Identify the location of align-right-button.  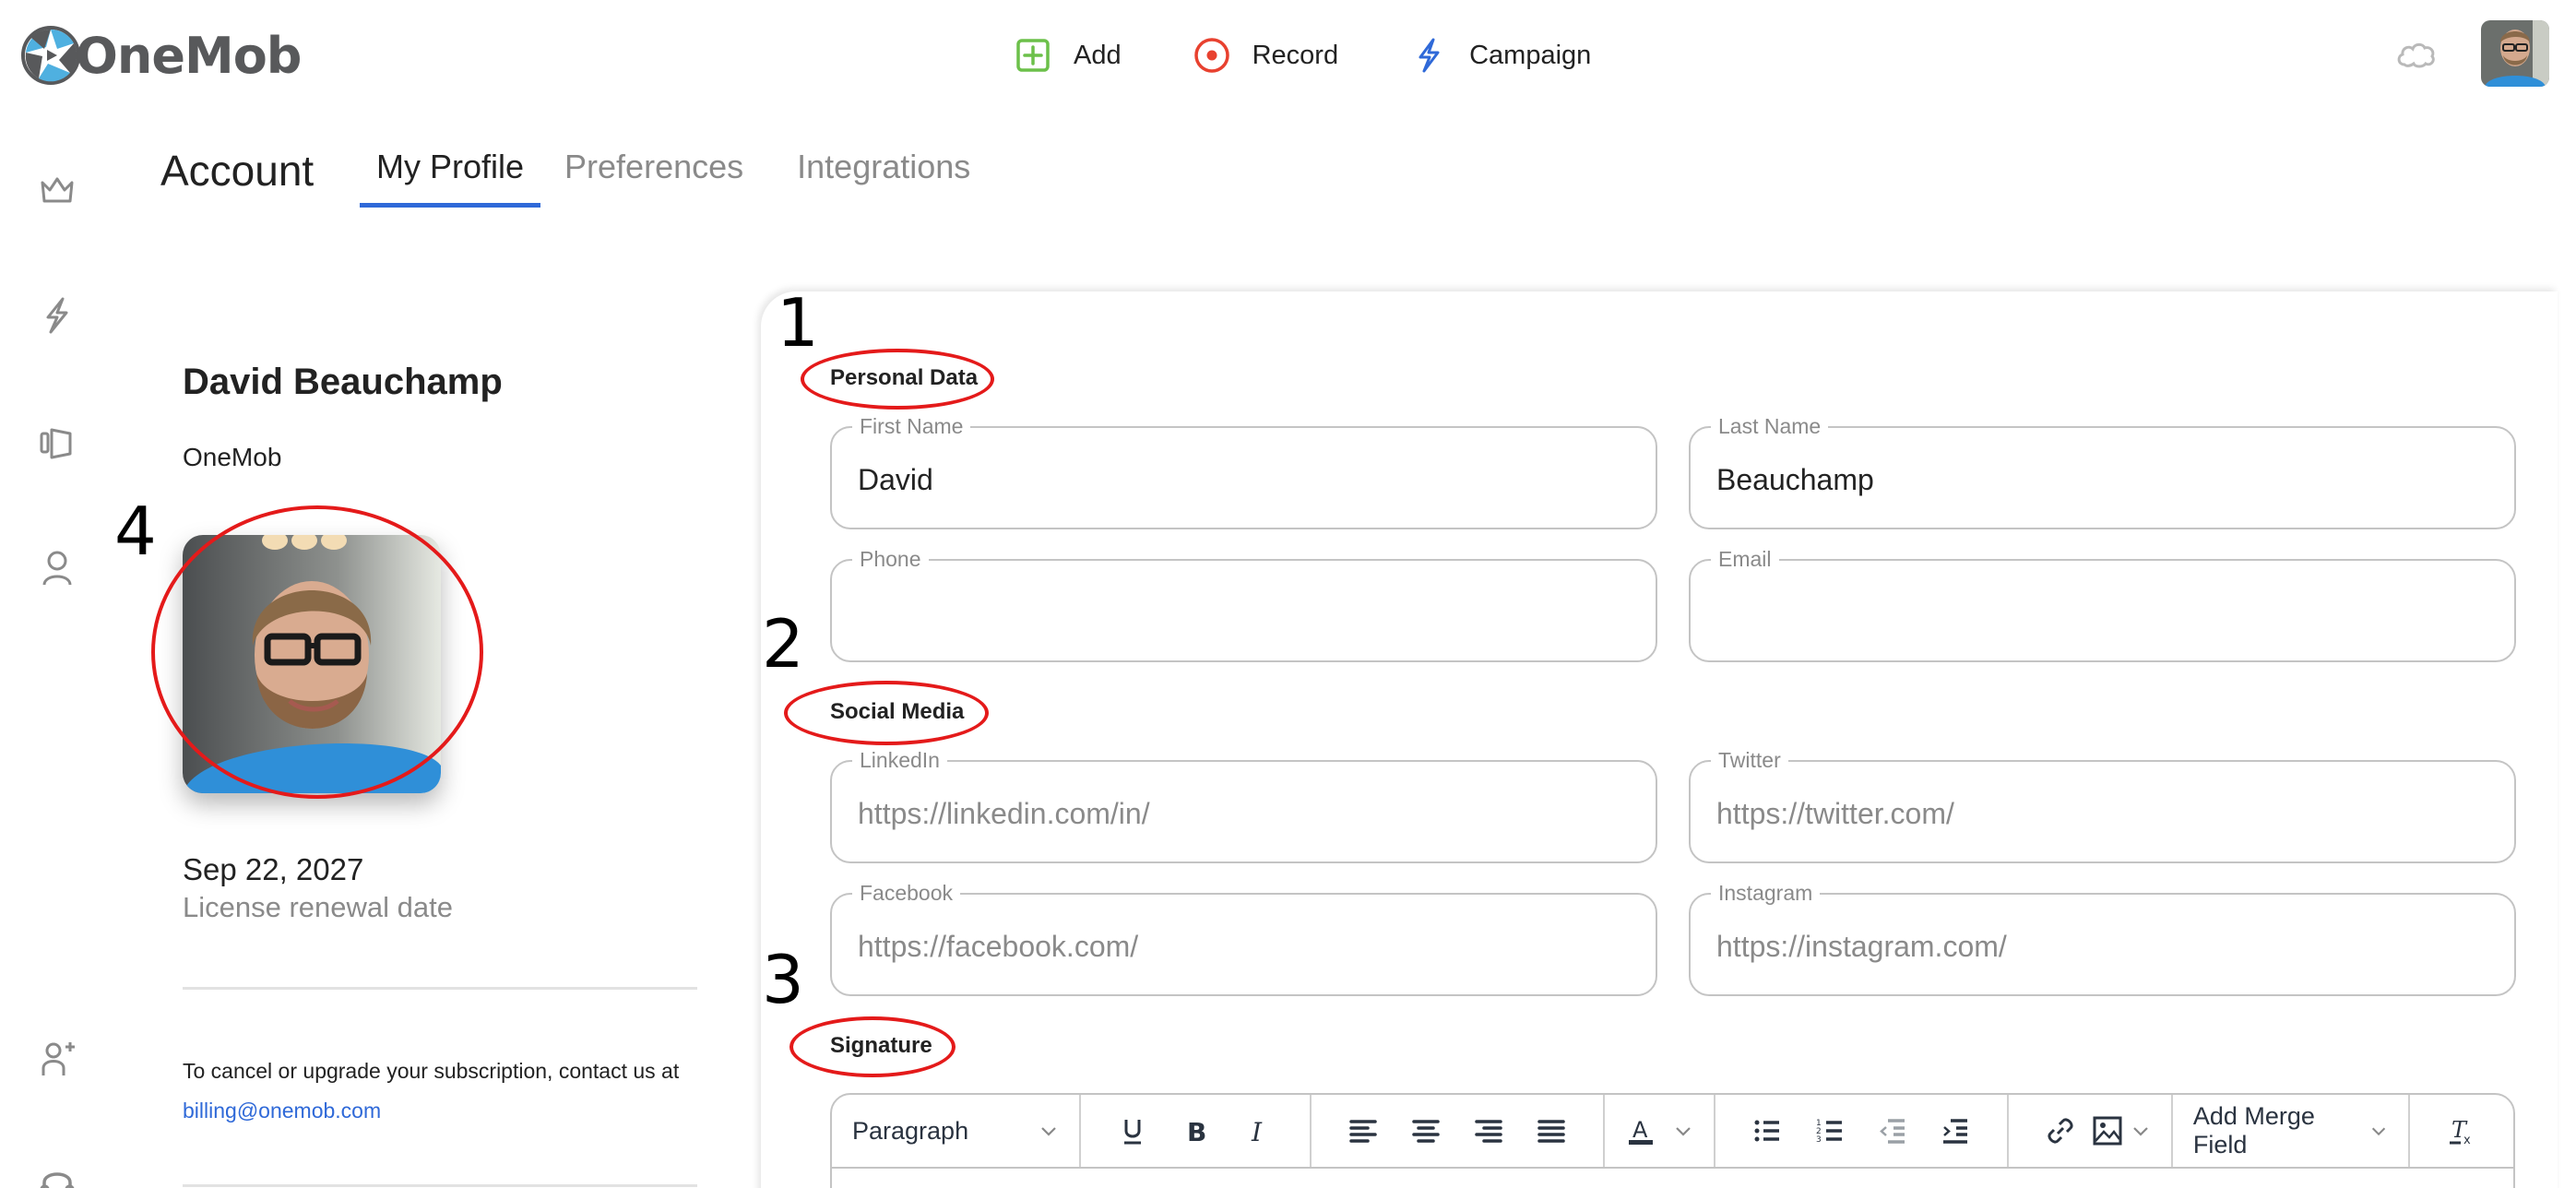
(1488, 1131).